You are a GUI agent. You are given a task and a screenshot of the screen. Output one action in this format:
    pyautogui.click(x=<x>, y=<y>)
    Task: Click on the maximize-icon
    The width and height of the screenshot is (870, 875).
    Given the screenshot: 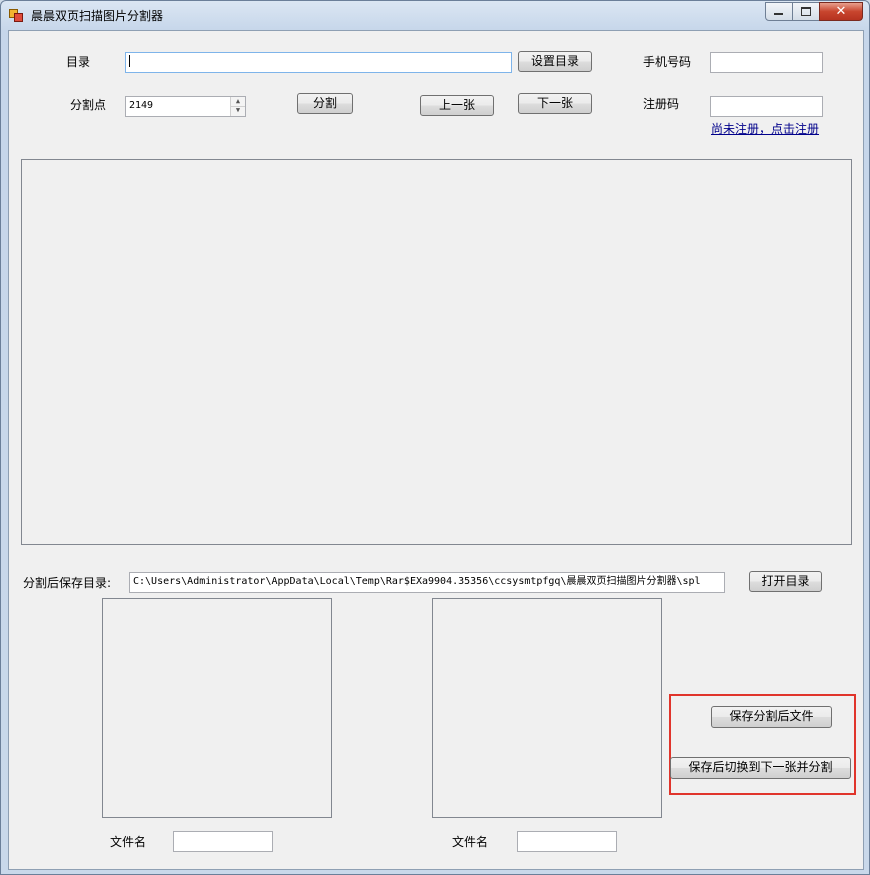 What is the action you would take?
    pyautogui.click(x=806, y=11)
    